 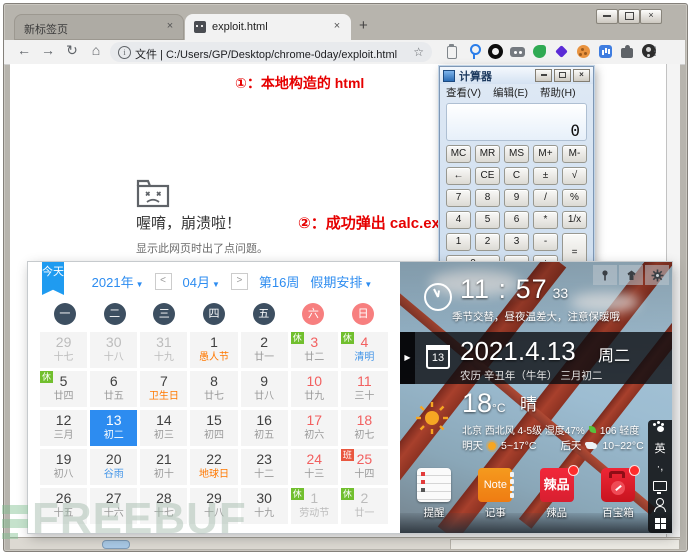 I want to click on calc-menu-item: 帮助(H), so click(x=558, y=92).